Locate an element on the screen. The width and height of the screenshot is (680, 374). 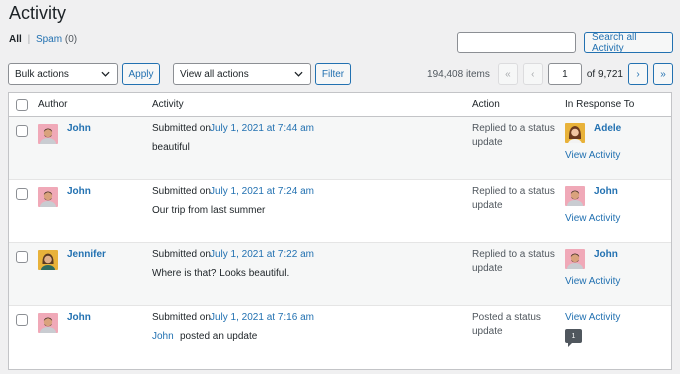
pagination: 194,408 items « ‹ 1 of 9,721 › » is located at coordinates (550, 74).